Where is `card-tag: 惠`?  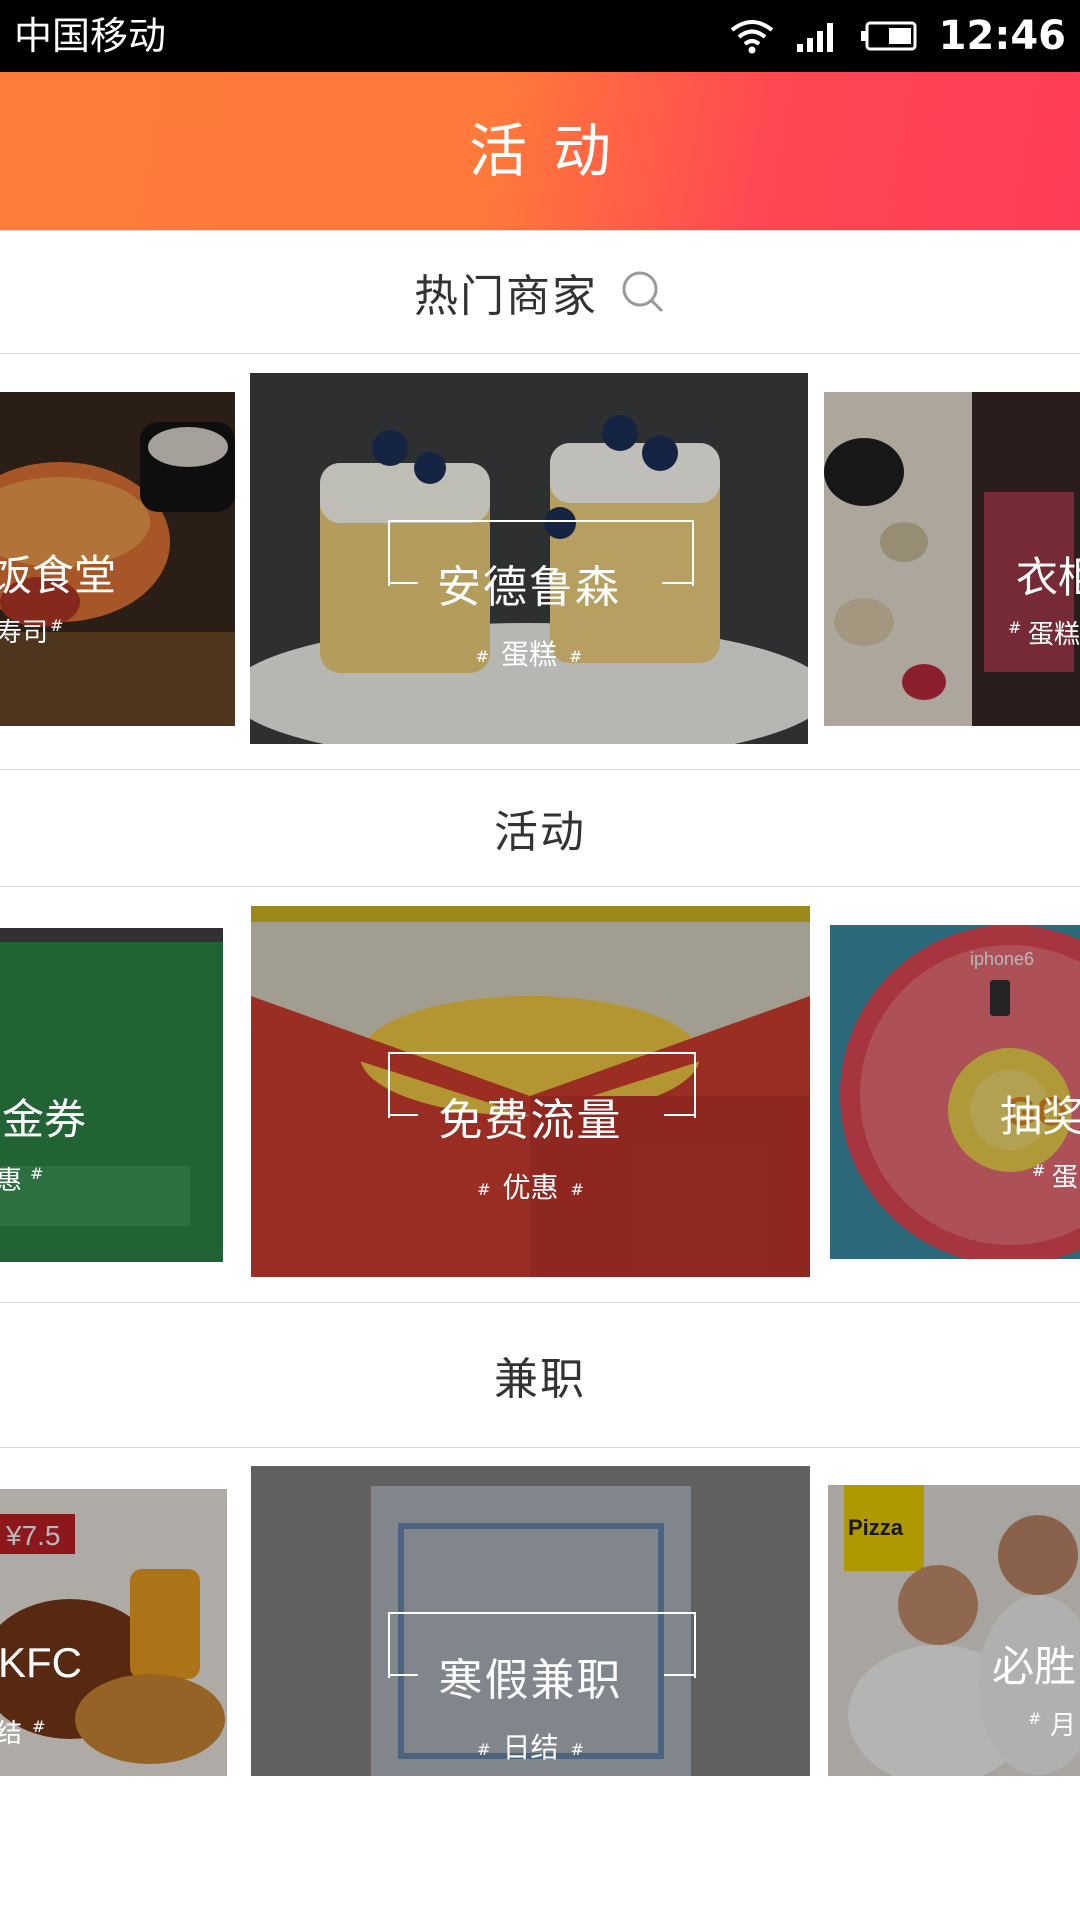
card-tag: 惠 is located at coordinates (11, 1181).